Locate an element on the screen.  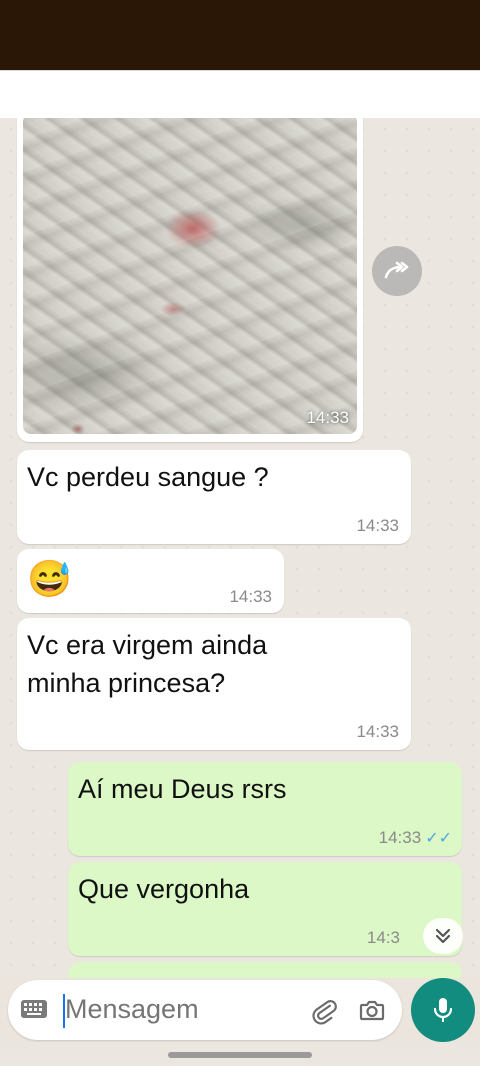
chevron-double-down-icon is located at coordinates (443, 936).